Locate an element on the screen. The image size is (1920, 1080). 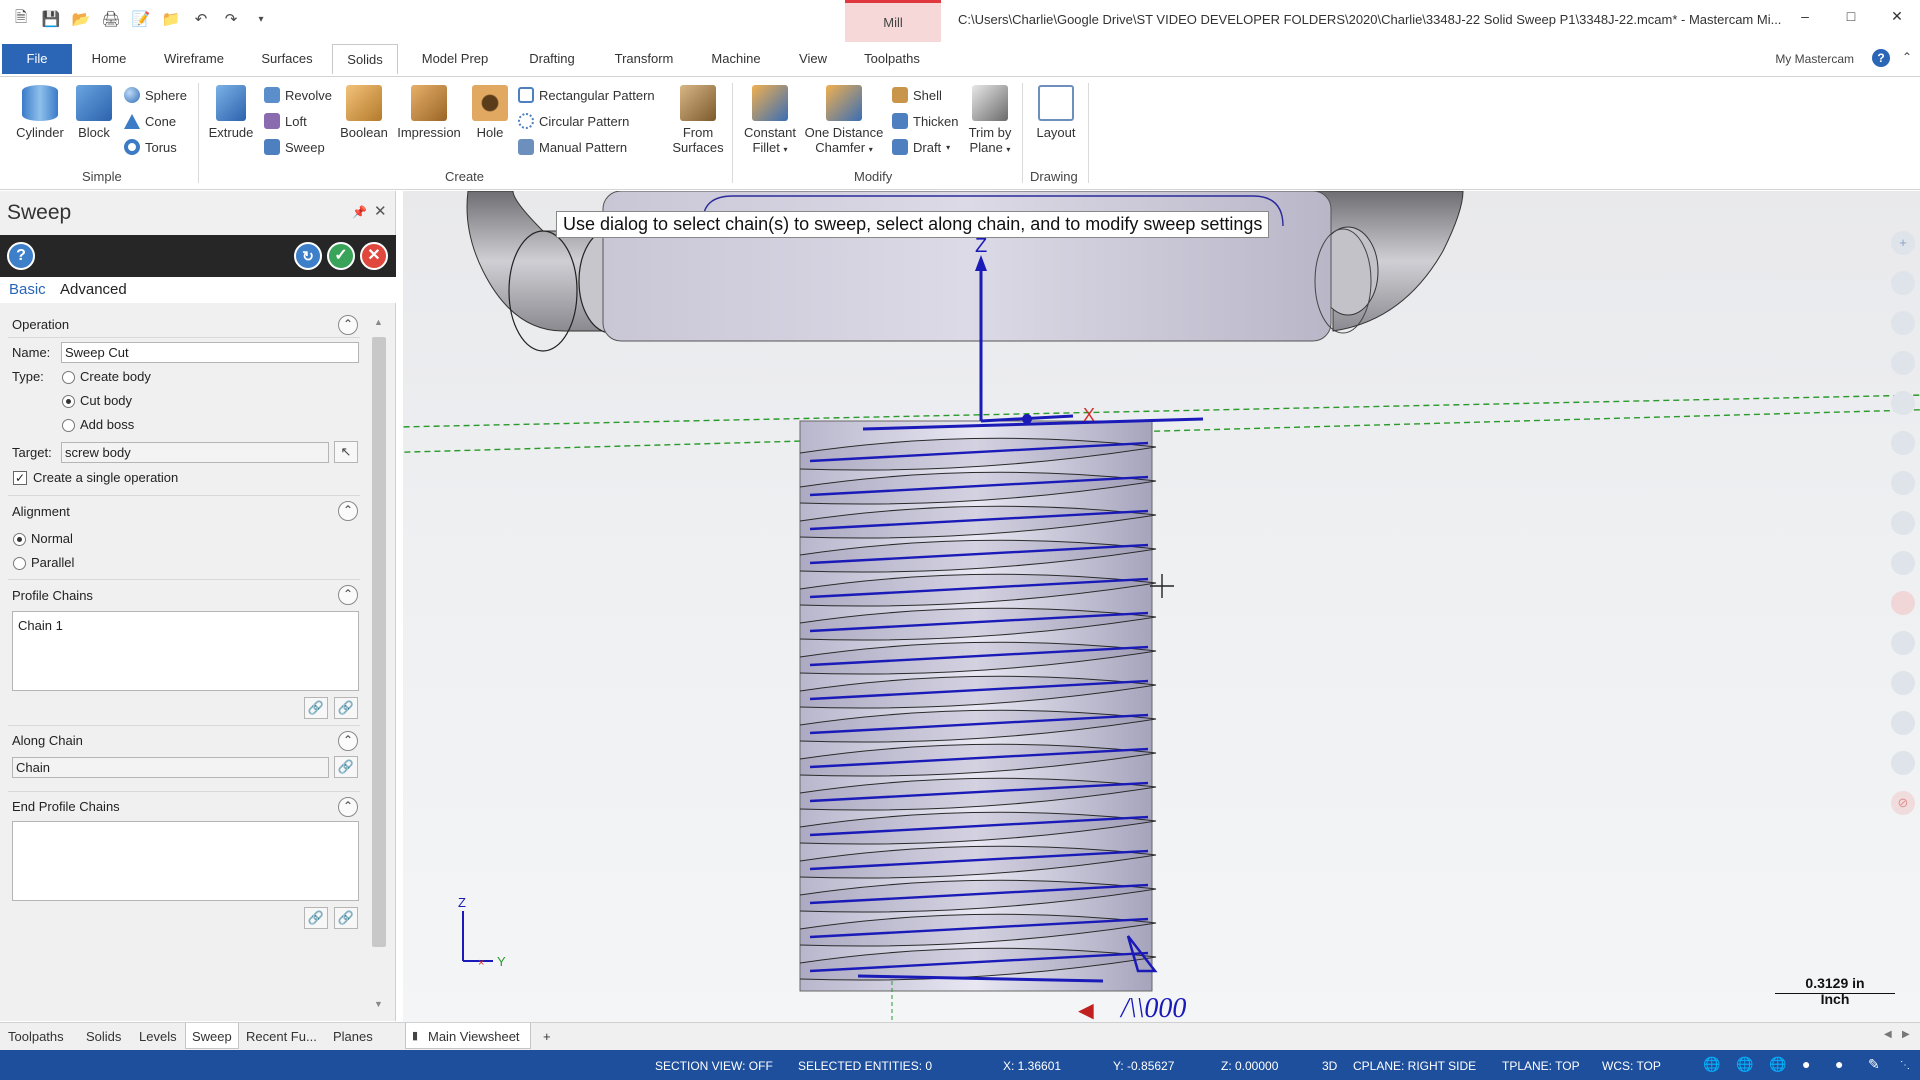
impression-button: Impression is located at coordinates (429, 112).